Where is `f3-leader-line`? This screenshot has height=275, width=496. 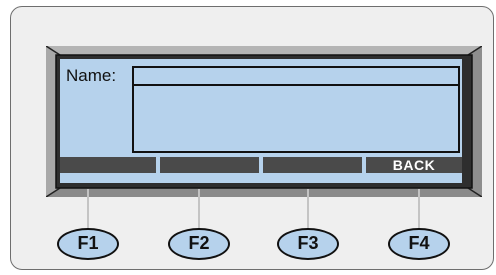 f3-leader-line is located at coordinates (308, 211).